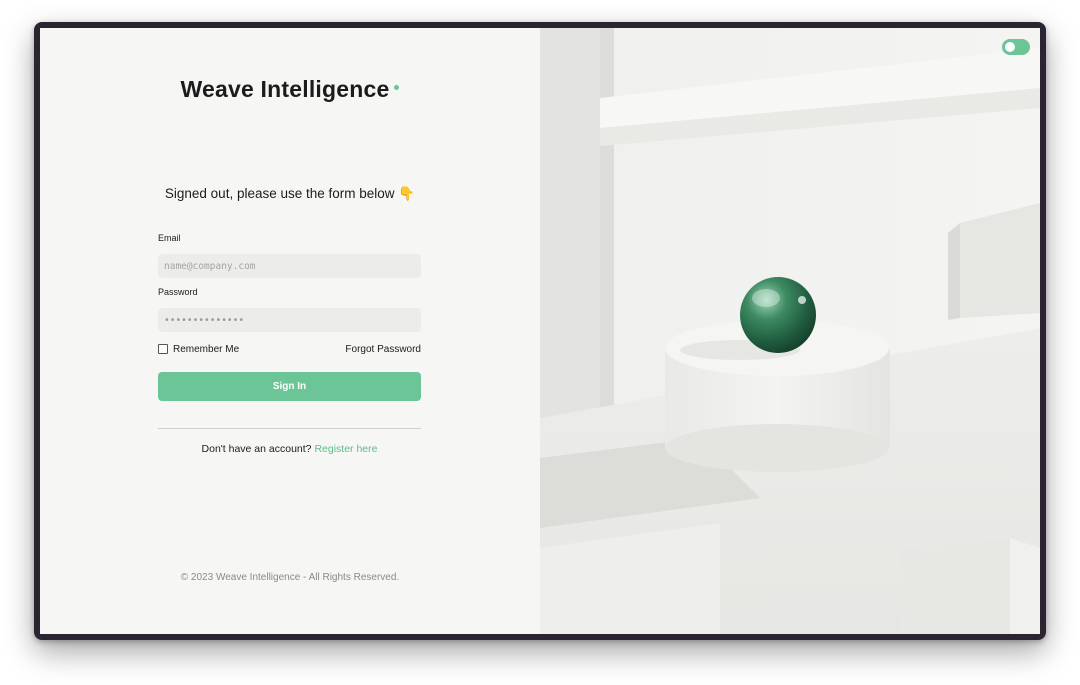 Image resolution: width=1080 pixels, height=685 pixels. I want to click on email-label: Email, so click(169, 238).